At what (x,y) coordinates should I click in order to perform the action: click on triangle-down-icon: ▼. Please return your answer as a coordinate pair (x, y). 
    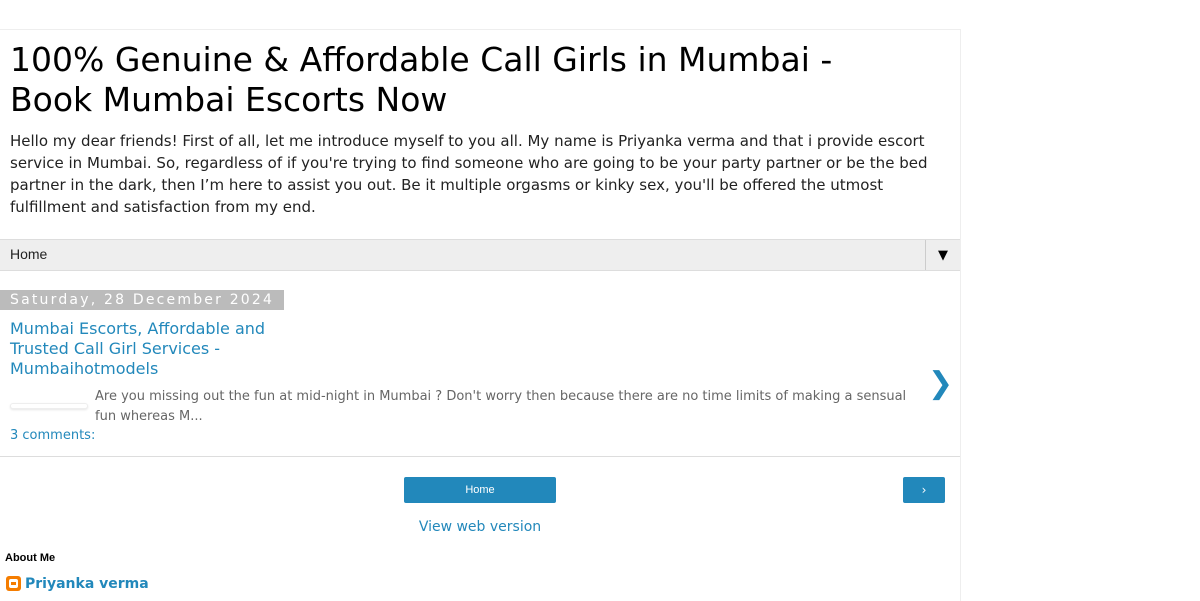
    Looking at the image, I should click on (943, 255).